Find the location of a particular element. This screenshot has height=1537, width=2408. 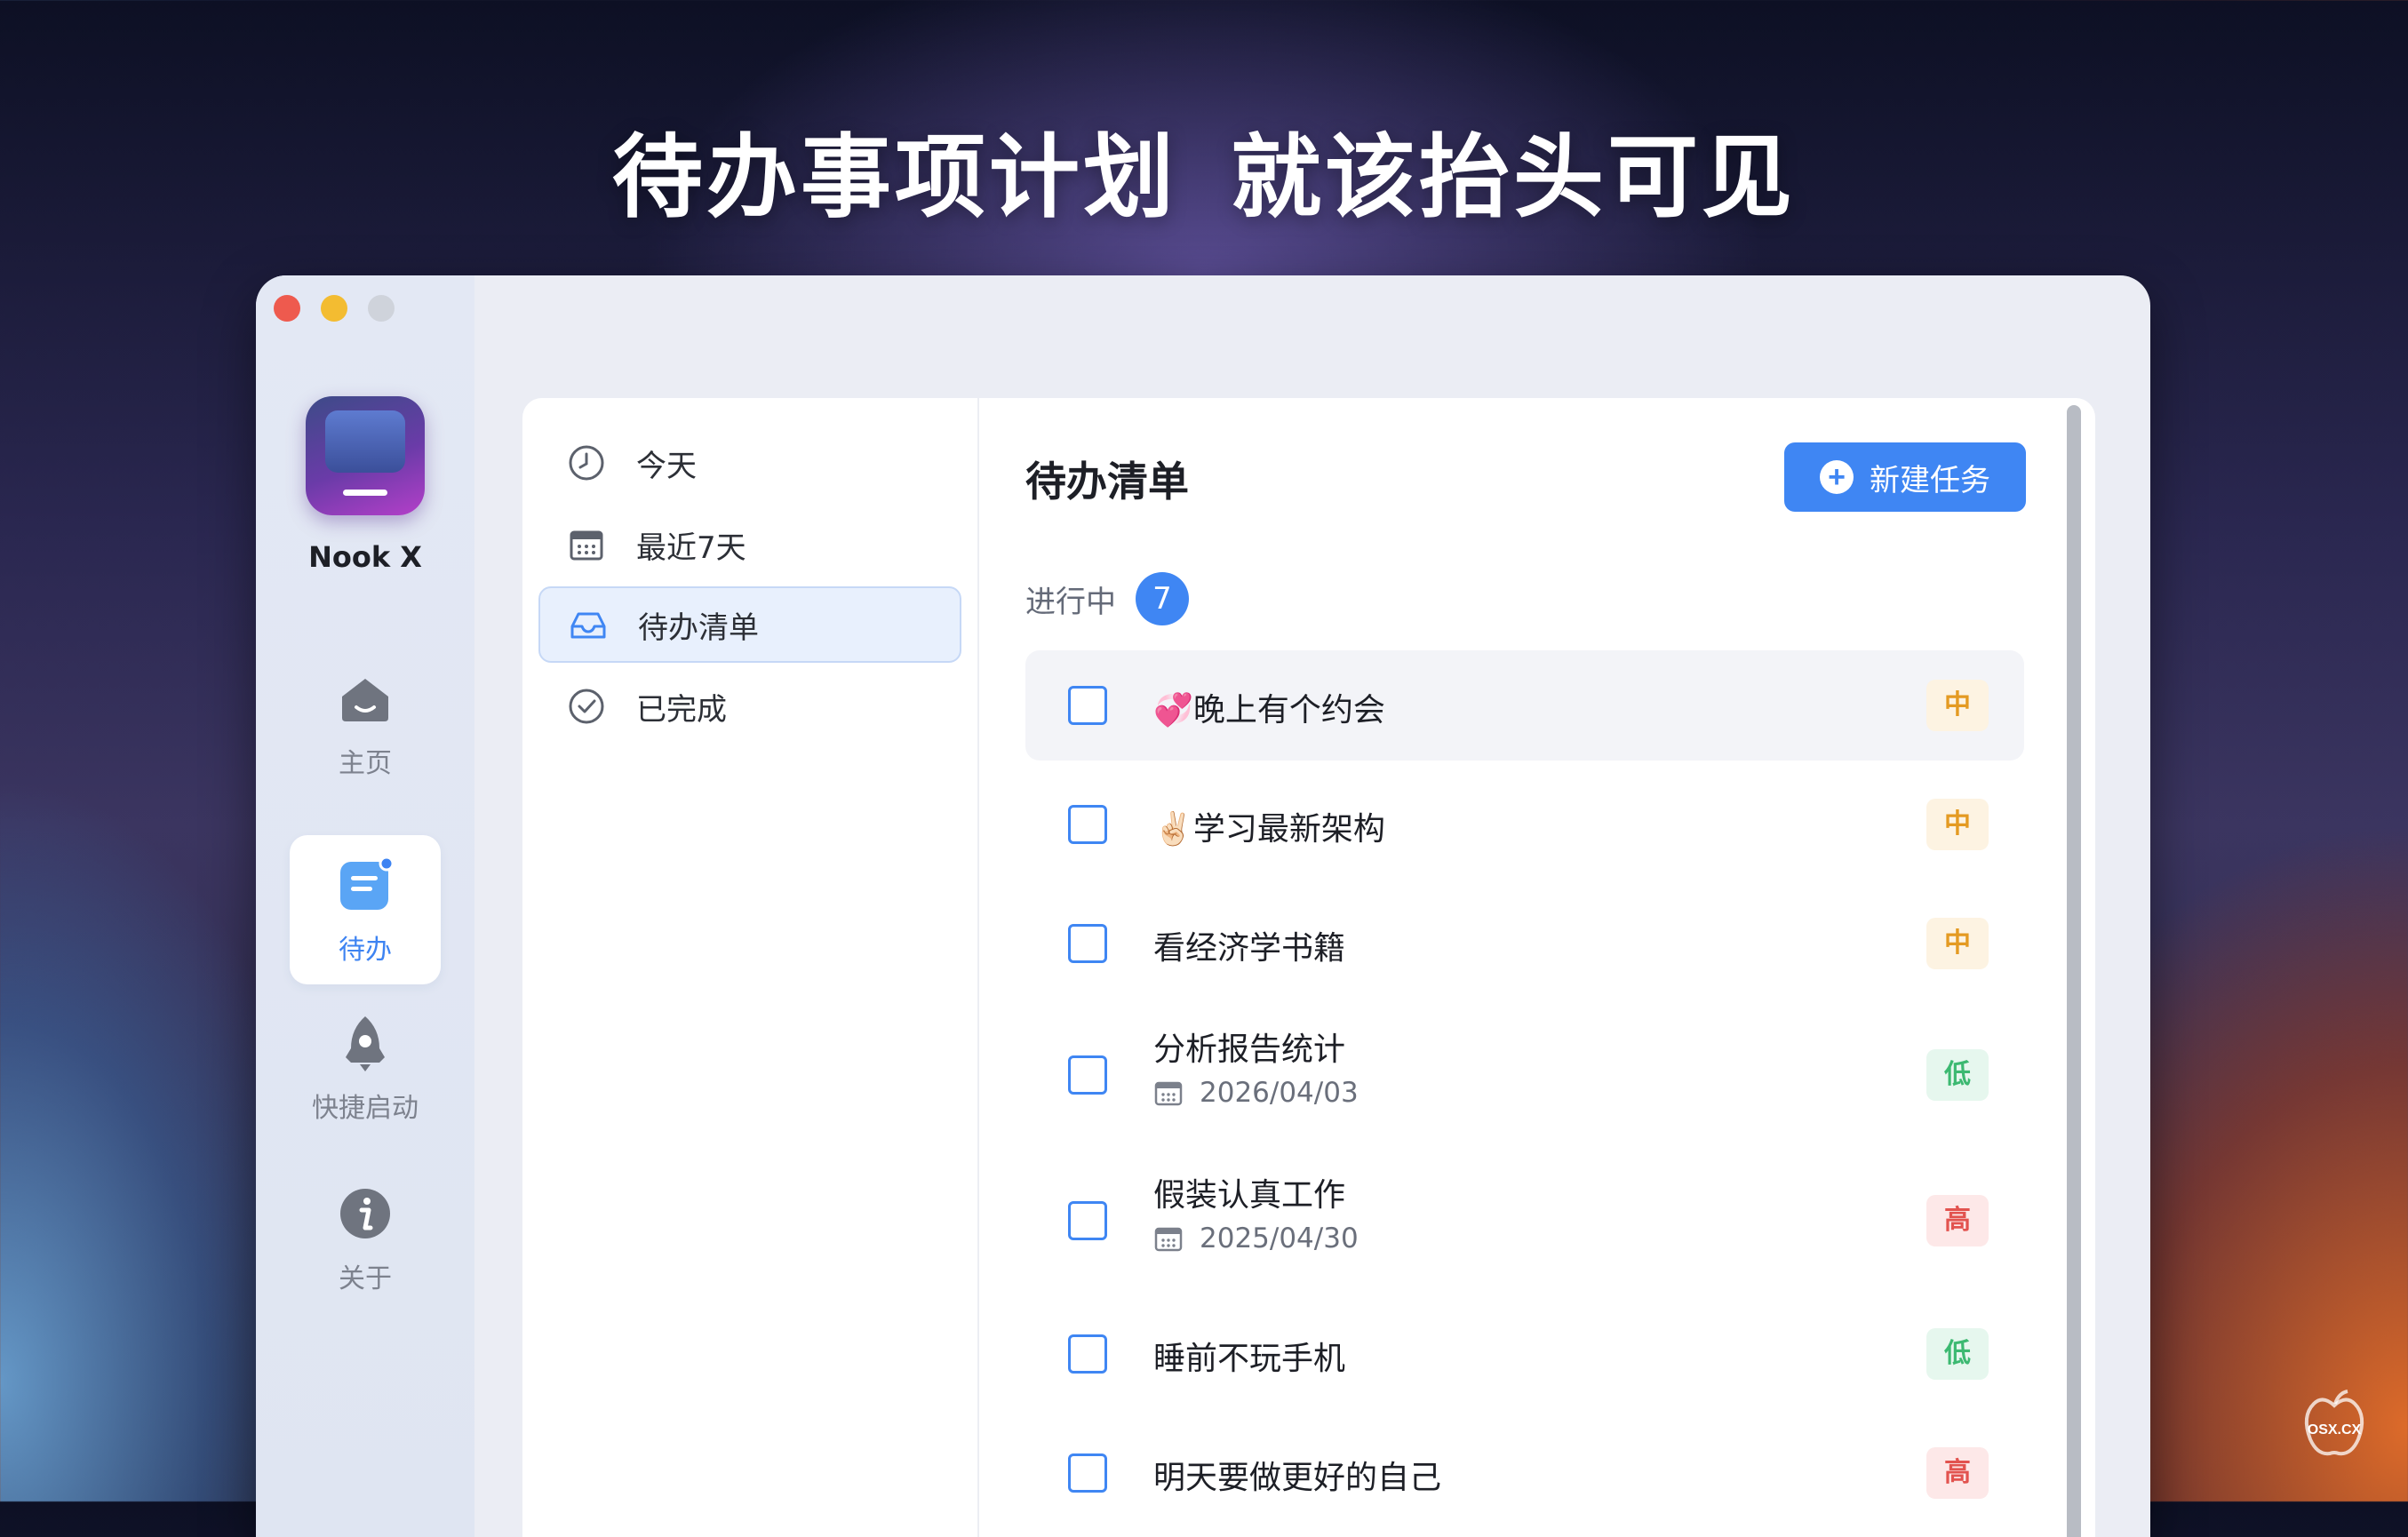

task-row: 💞晚上有个约会 中 is located at coordinates (1524, 705).